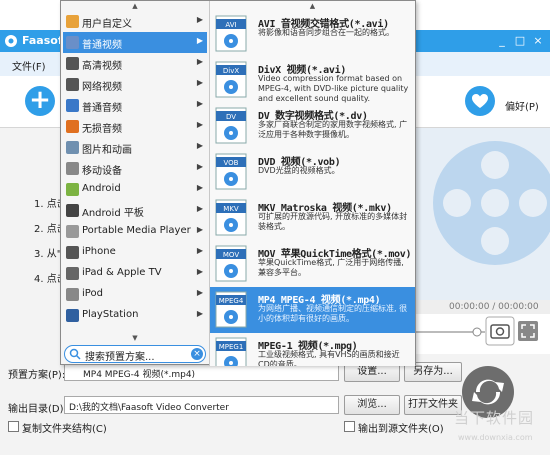  Describe the element at coordinates (502, 41) in the screenshot. I see `minimize-button: _` at that location.